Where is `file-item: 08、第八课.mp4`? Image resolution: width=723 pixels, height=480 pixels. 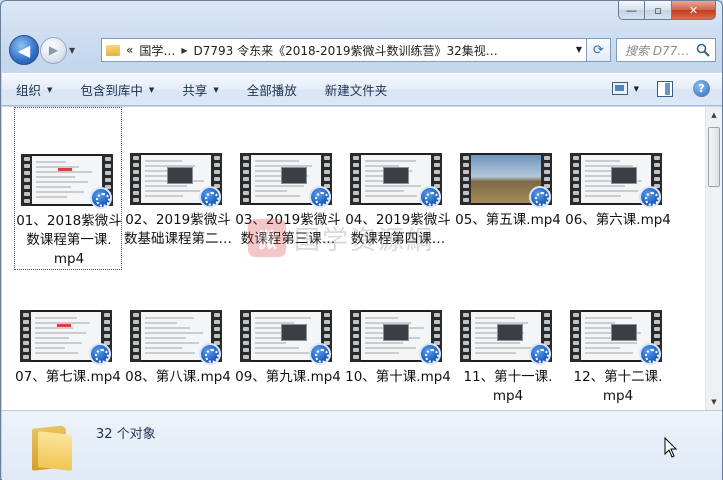
file-item: 08、第八课.mp4 is located at coordinates (178, 345).